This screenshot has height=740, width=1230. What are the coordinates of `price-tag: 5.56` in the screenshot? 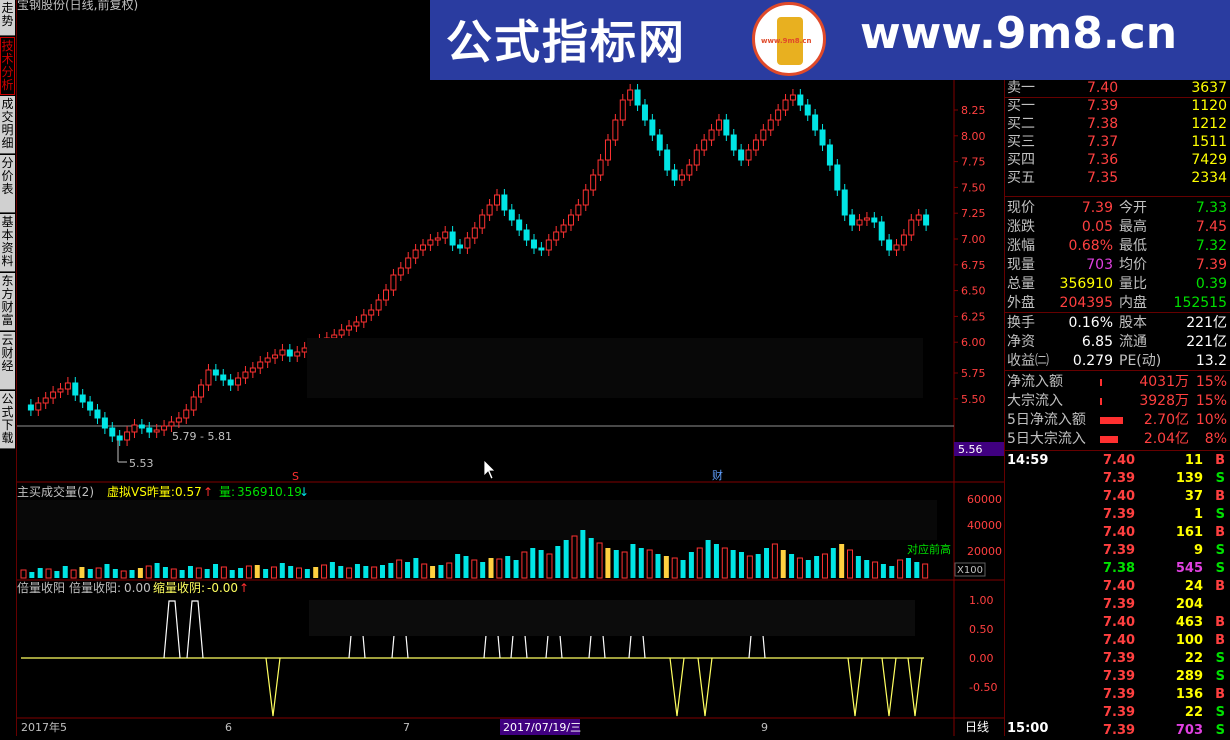 It's located at (970, 449).